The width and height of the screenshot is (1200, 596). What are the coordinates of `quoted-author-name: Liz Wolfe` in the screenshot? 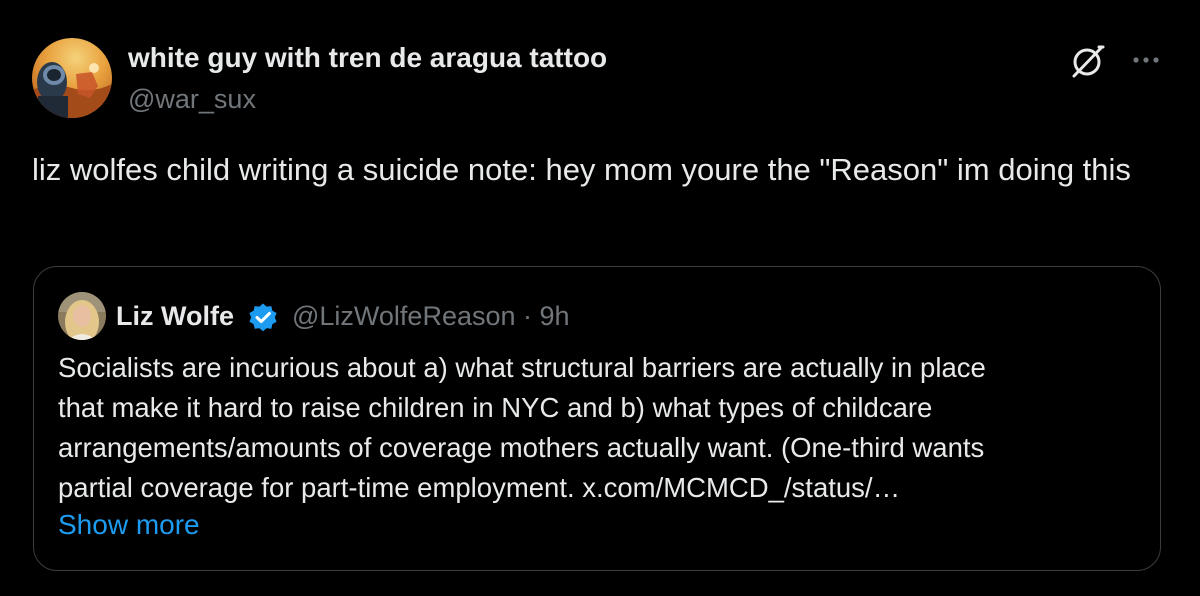 It's located at (175, 316).